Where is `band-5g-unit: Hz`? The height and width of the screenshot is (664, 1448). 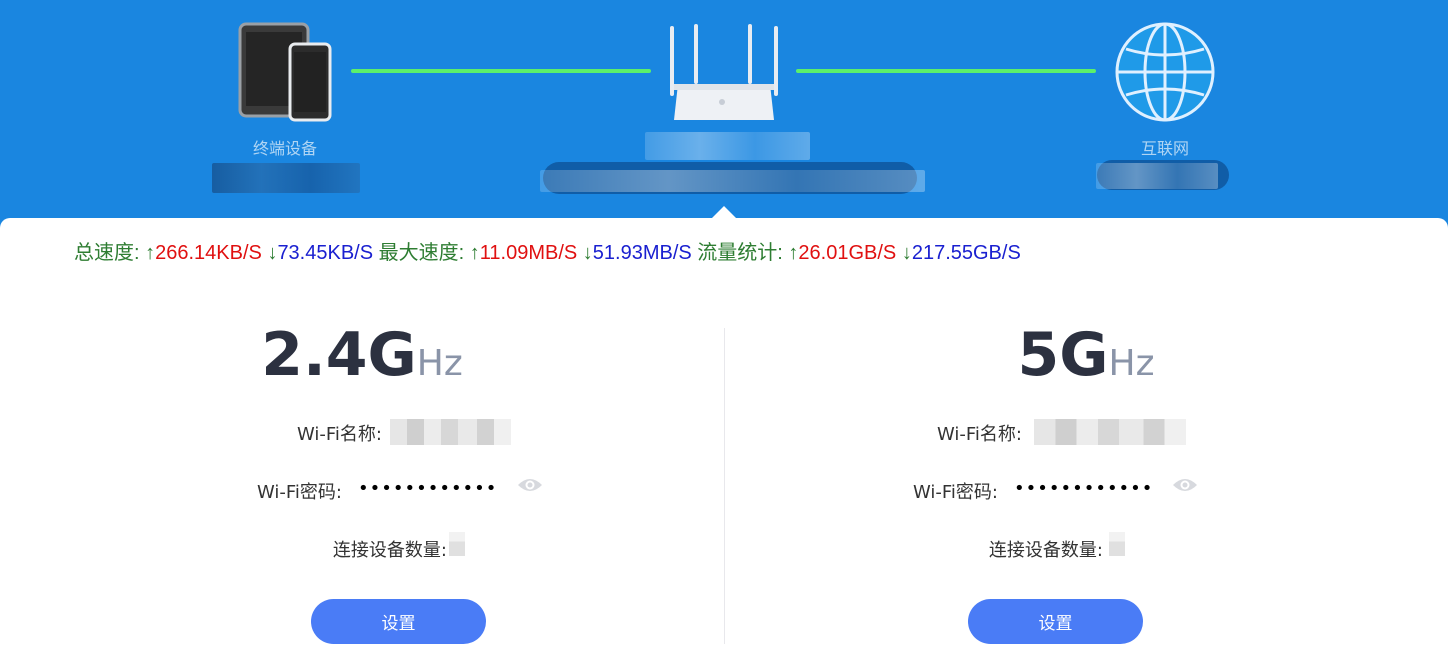 band-5g-unit: Hz is located at coordinates (1131, 363).